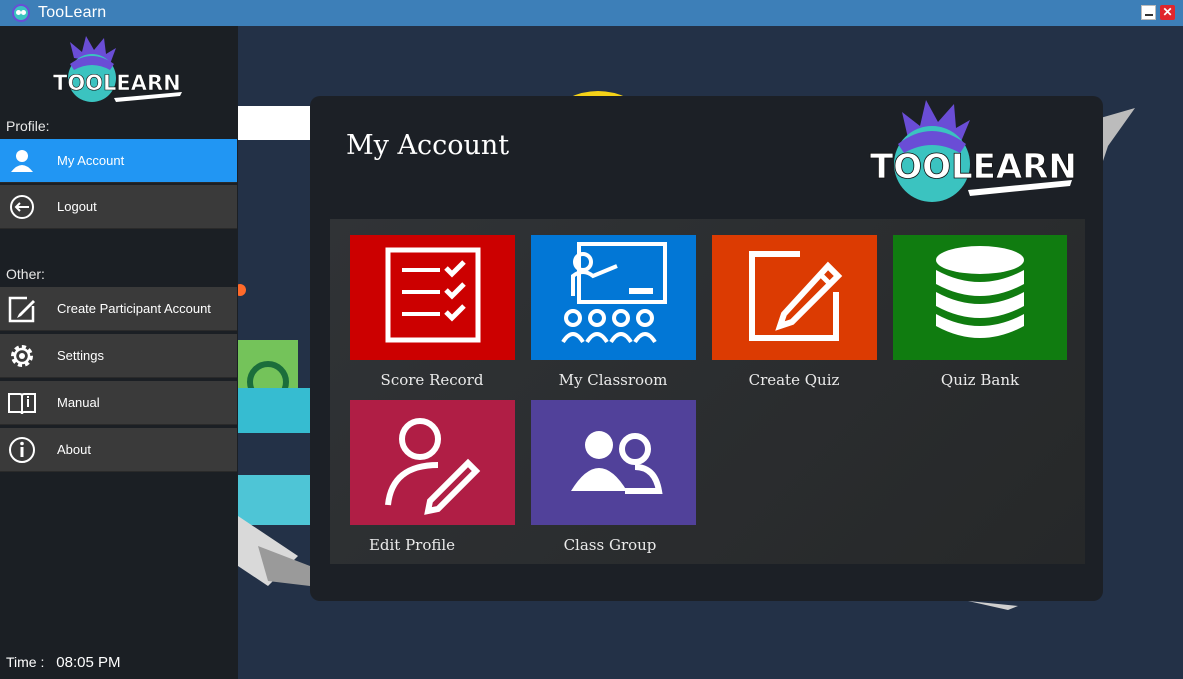 This screenshot has width=1183, height=679. Describe the element at coordinates (72, 12) in the screenshot. I see `window-title: TooLearn` at that location.